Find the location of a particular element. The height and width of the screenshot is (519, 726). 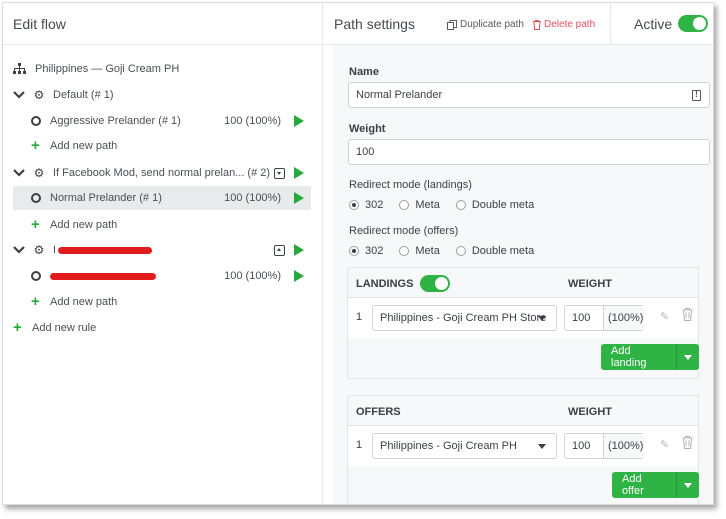

move-down-icon is located at coordinates (279, 173).